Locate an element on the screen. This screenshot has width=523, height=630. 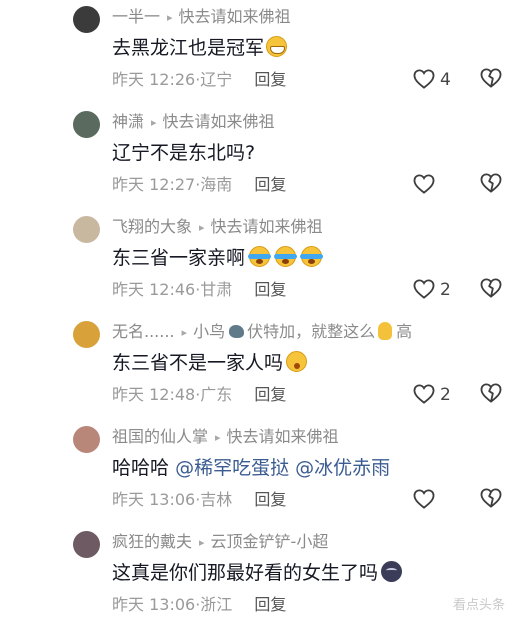
comment-meta: 昨天 12:48·广东 回复 is located at coordinates (199, 394).